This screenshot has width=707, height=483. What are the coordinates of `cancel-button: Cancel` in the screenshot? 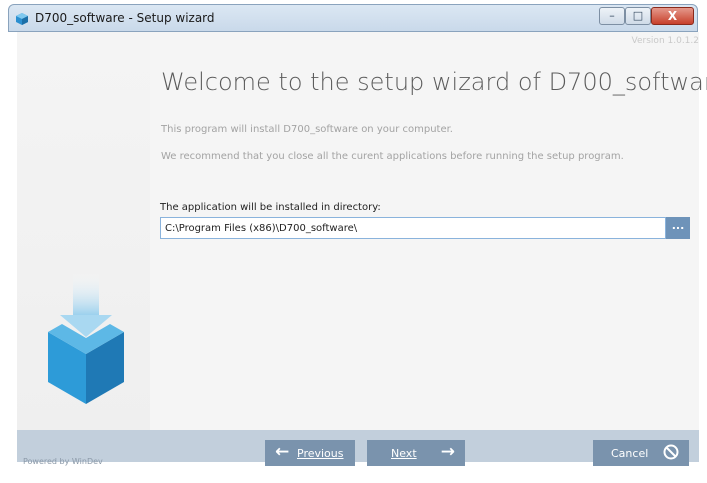 It's located at (641, 453).